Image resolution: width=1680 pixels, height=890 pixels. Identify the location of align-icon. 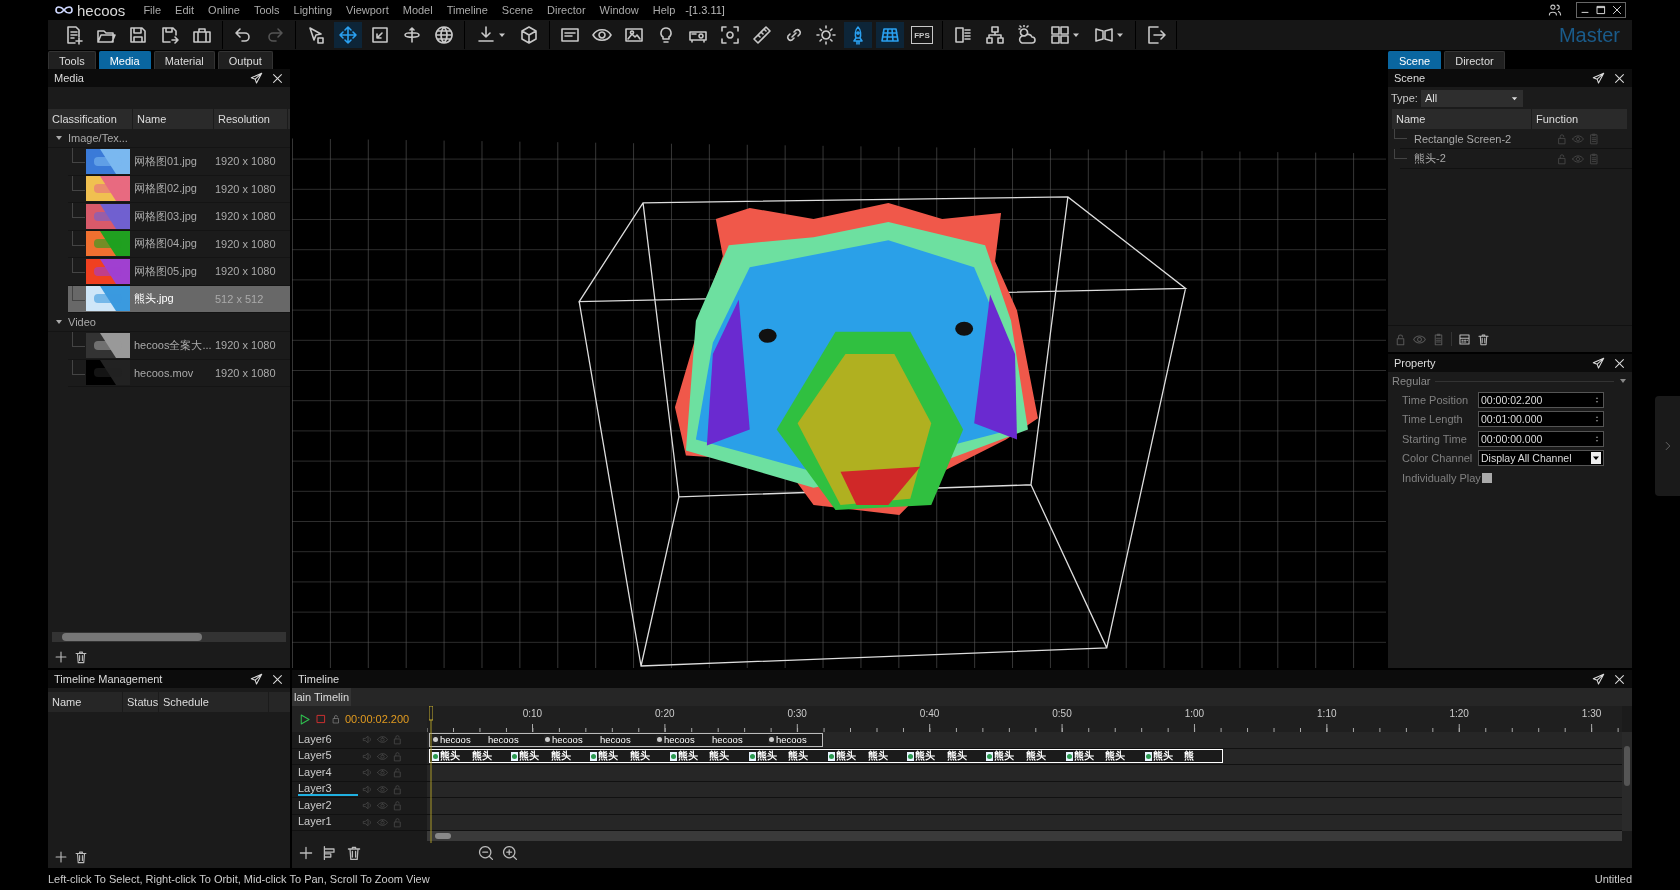
(330, 853).